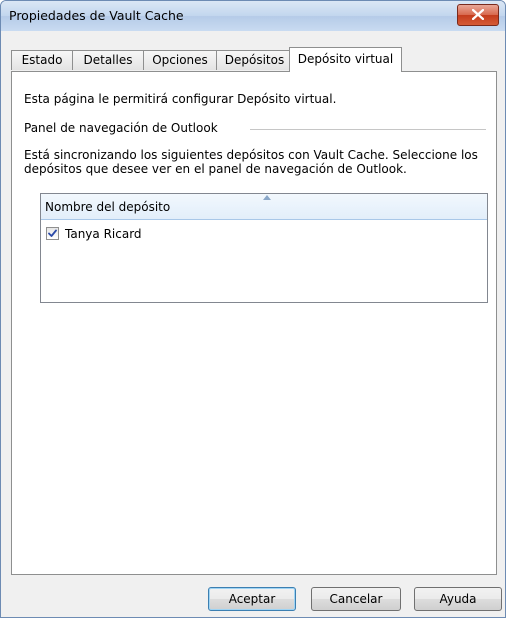 The width and height of the screenshot is (506, 618). What do you see at coordinates (253, 16) in the screenshot?
I see `title-bar: Propiedades de Vault Cache` at bounding box center [253, 16].